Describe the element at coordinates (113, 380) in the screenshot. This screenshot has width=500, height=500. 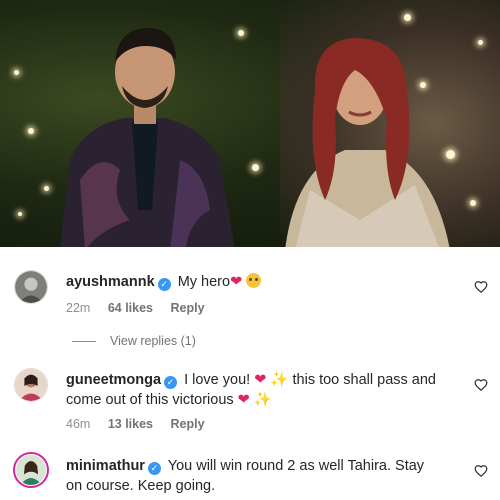
I see `comment-username: guneetmonga` at that location.